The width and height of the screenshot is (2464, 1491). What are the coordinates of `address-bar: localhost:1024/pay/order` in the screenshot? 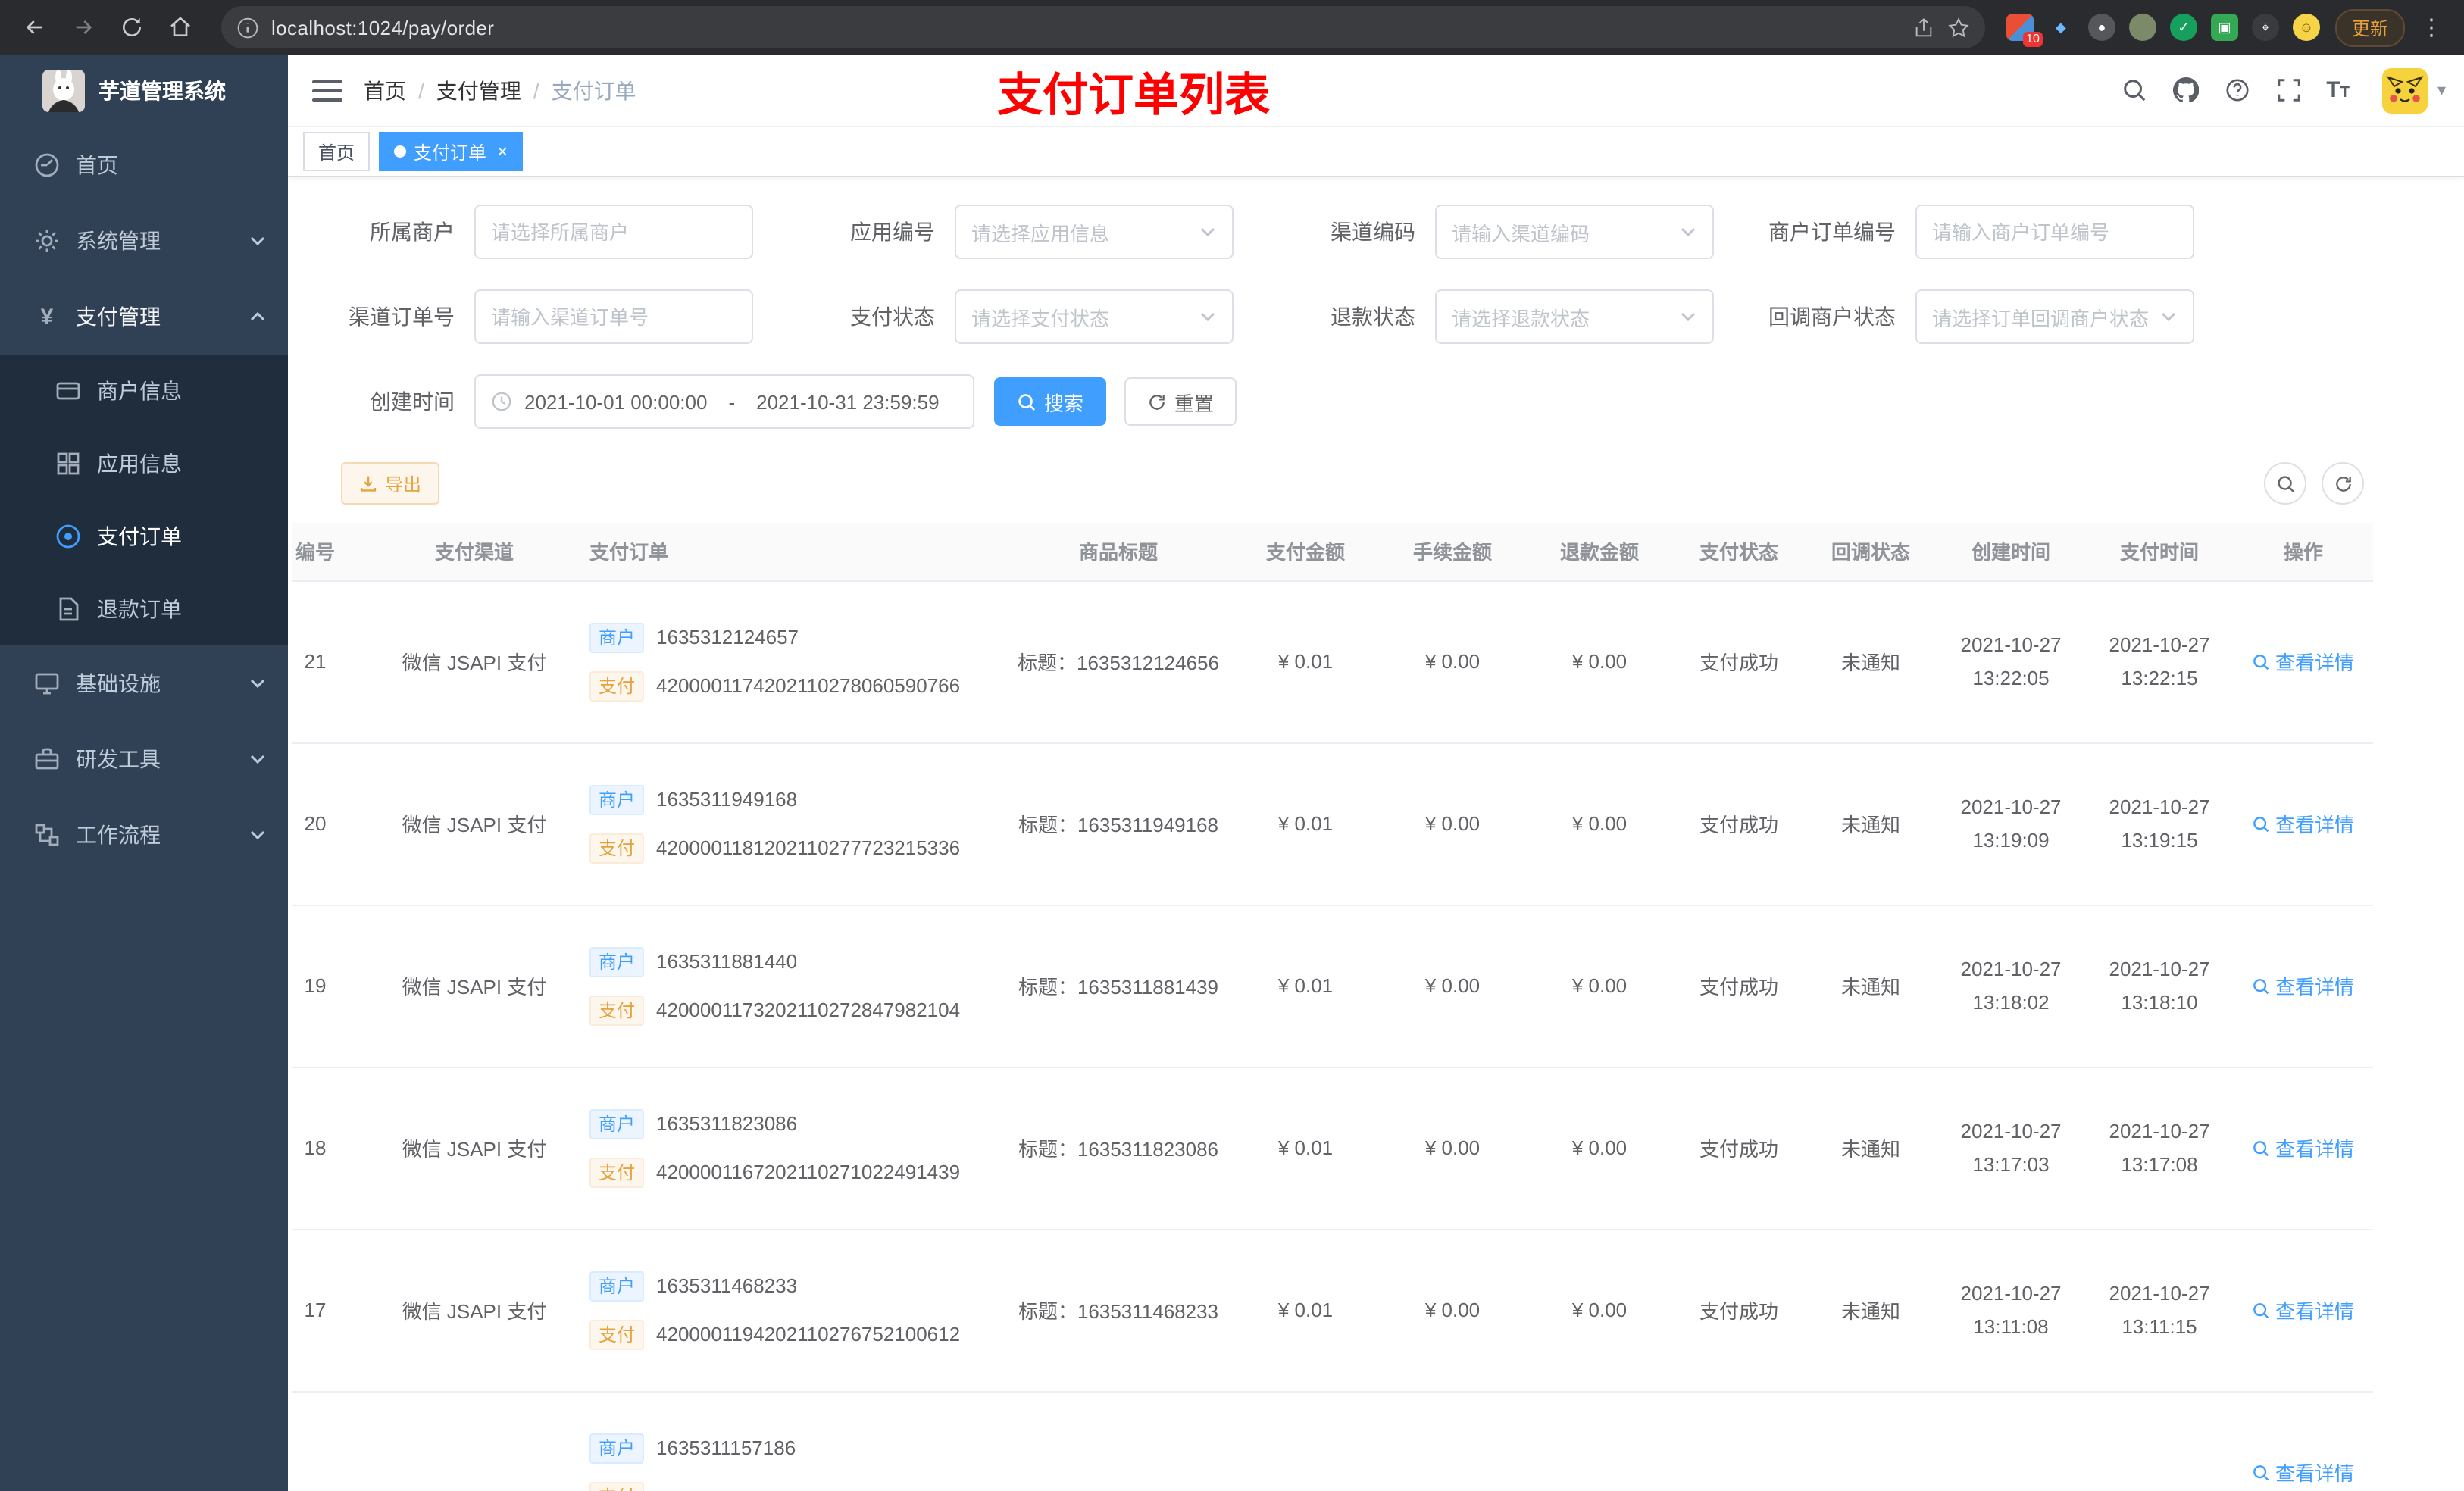 It's located at (1103, 27).